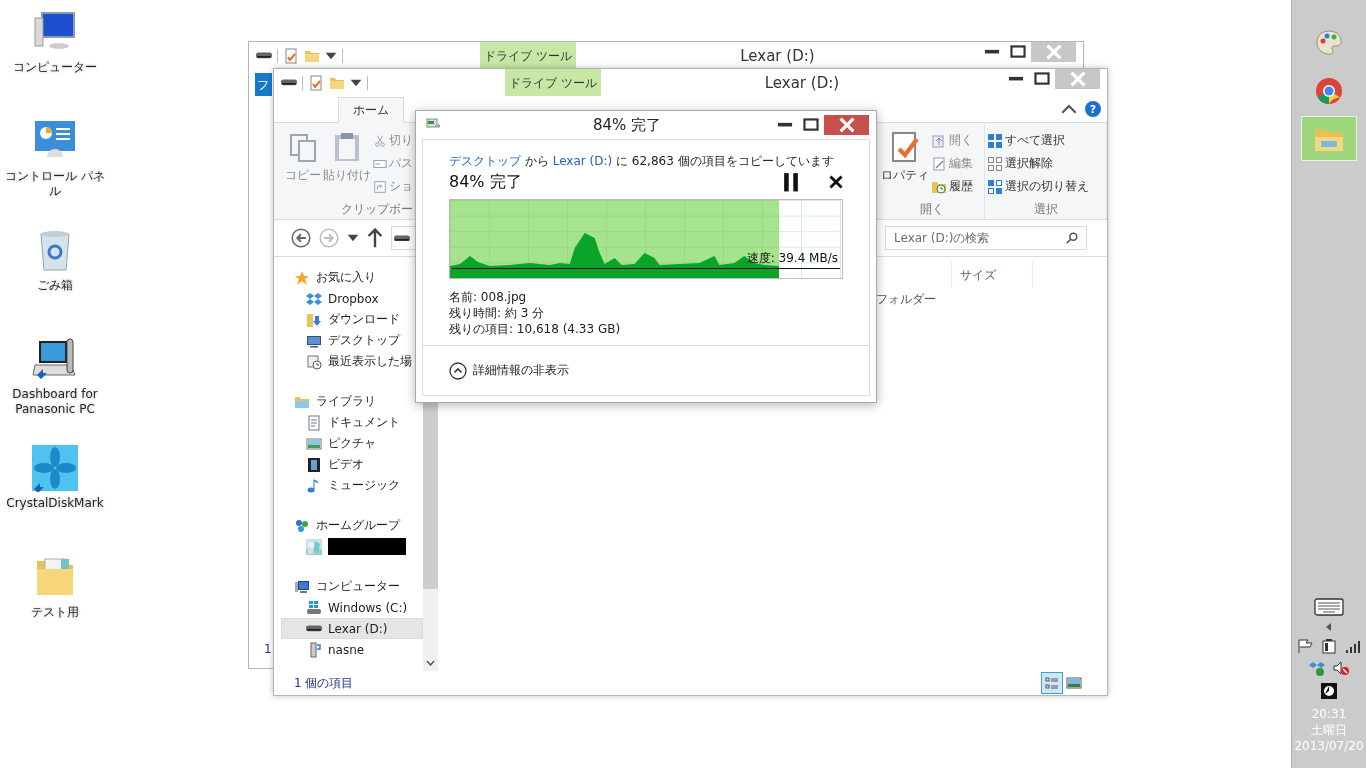 The width and height of the screenshot is (1366, 768). I want to click on group-label: 選択, so click(1045, 209).